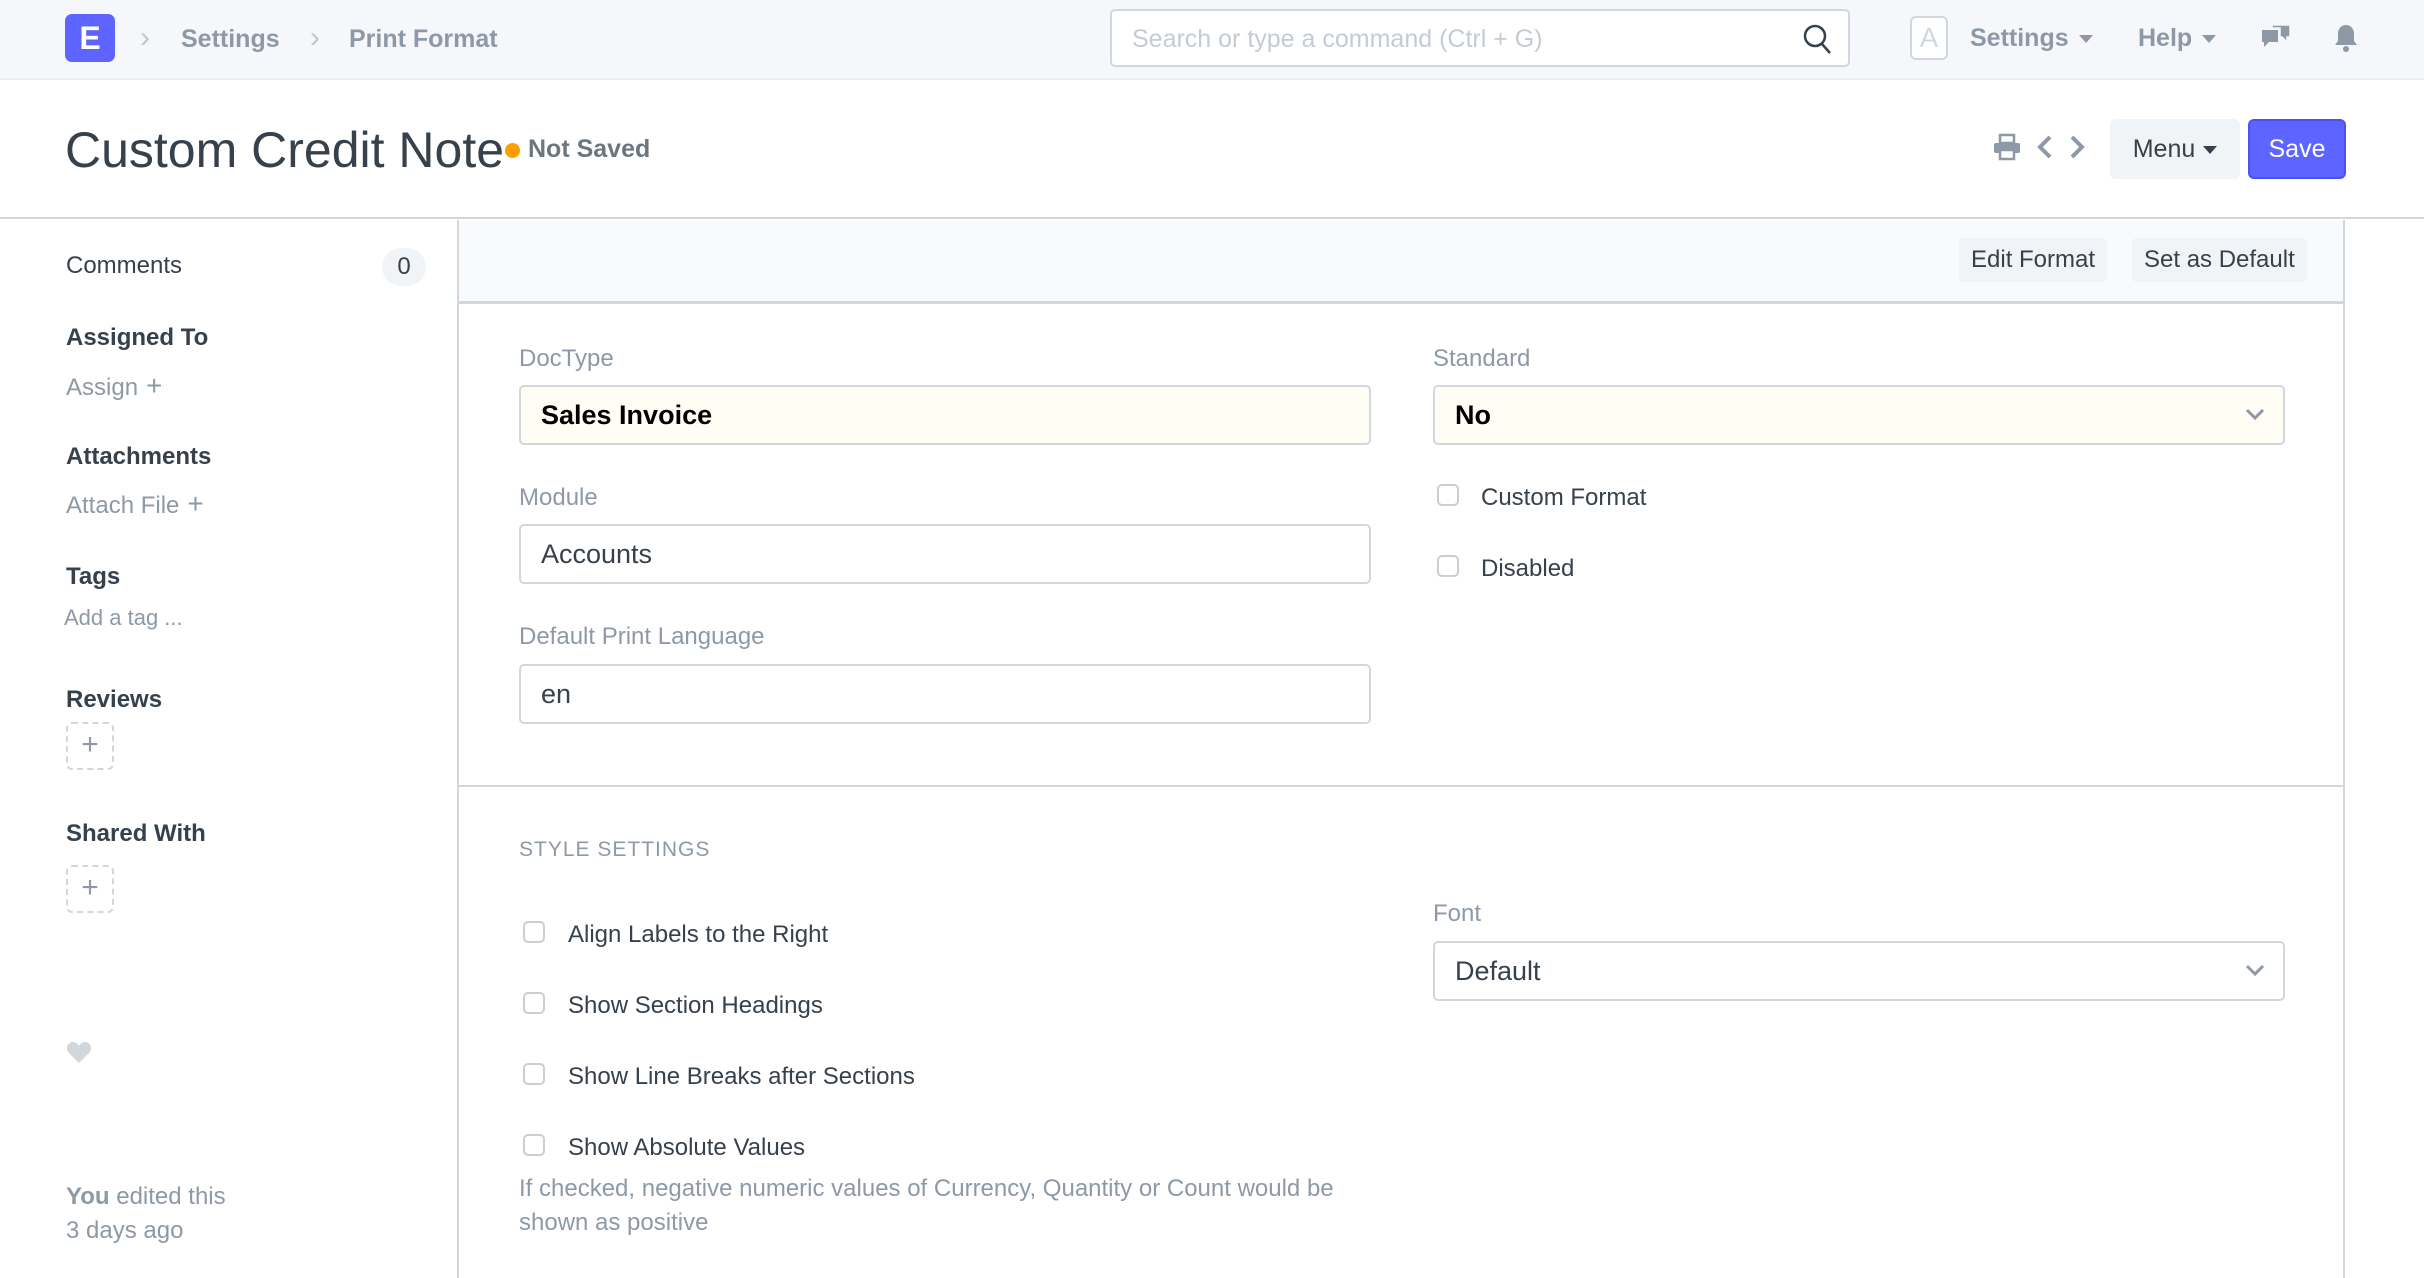 The image size is (2424, 1278). What do you see at coordinates (423, 39) in the screenshot?
I see `breadcrumb-print-format: Print Format` at bounding box center [423, 39].